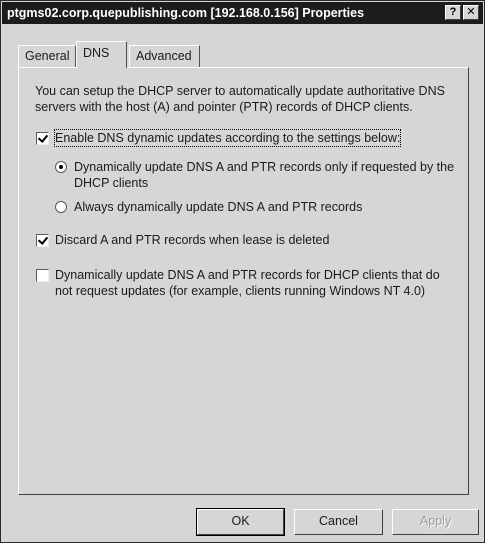 The image size is (485, 543). What do you see at coordinates (42, 138) in the screenshot?
I see `enable-dns-updates-checkbox` at bounding box center [42, 138].